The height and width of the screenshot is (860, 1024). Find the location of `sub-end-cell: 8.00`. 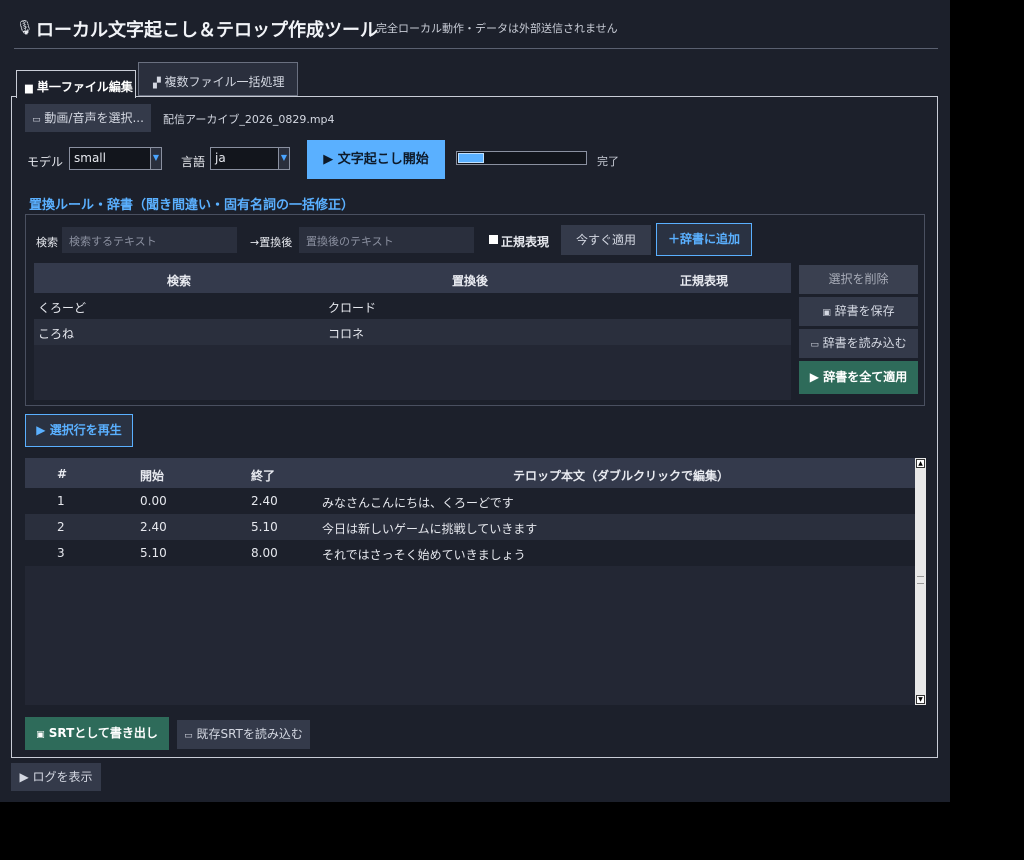

sub-end-cell: 8.00 is located at coordinates (264, 553).